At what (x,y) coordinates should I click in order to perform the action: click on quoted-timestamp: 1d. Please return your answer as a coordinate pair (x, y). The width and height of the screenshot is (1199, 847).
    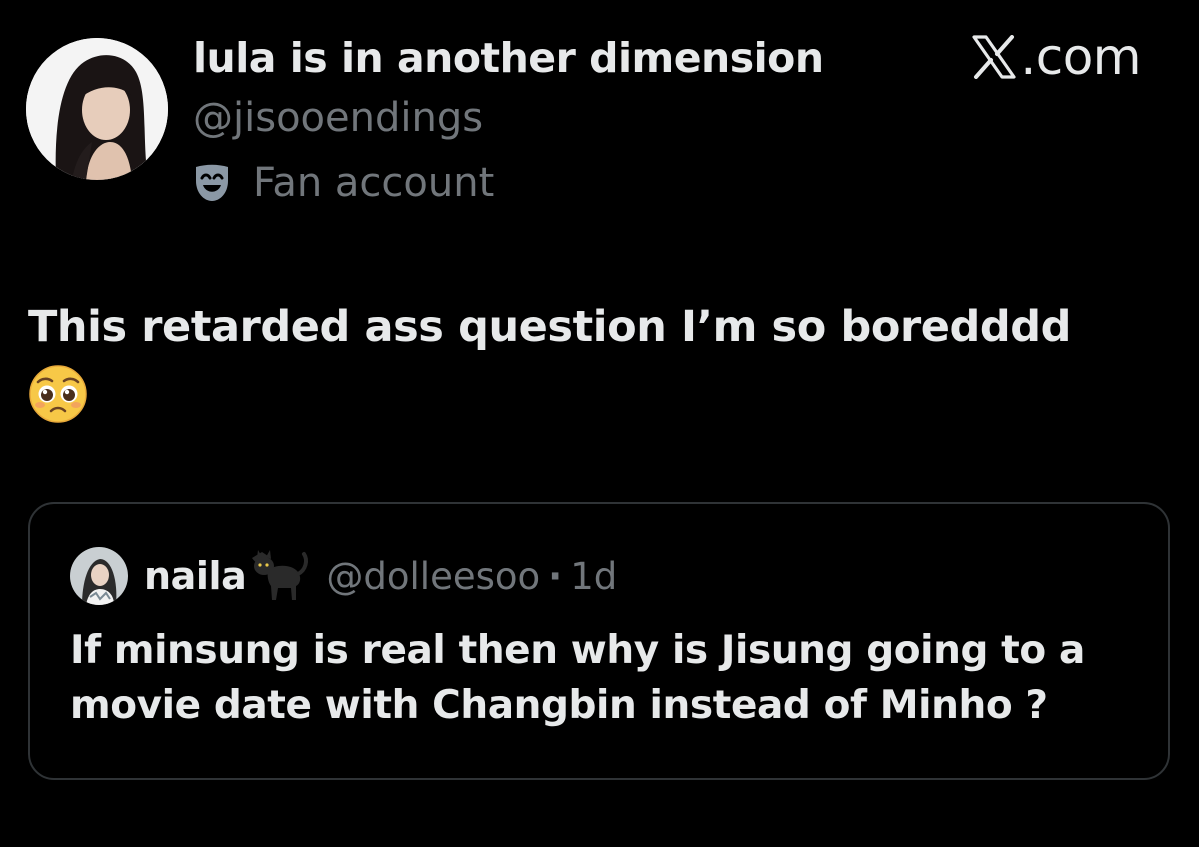
    Looking at the image, I should click on (593, 576).